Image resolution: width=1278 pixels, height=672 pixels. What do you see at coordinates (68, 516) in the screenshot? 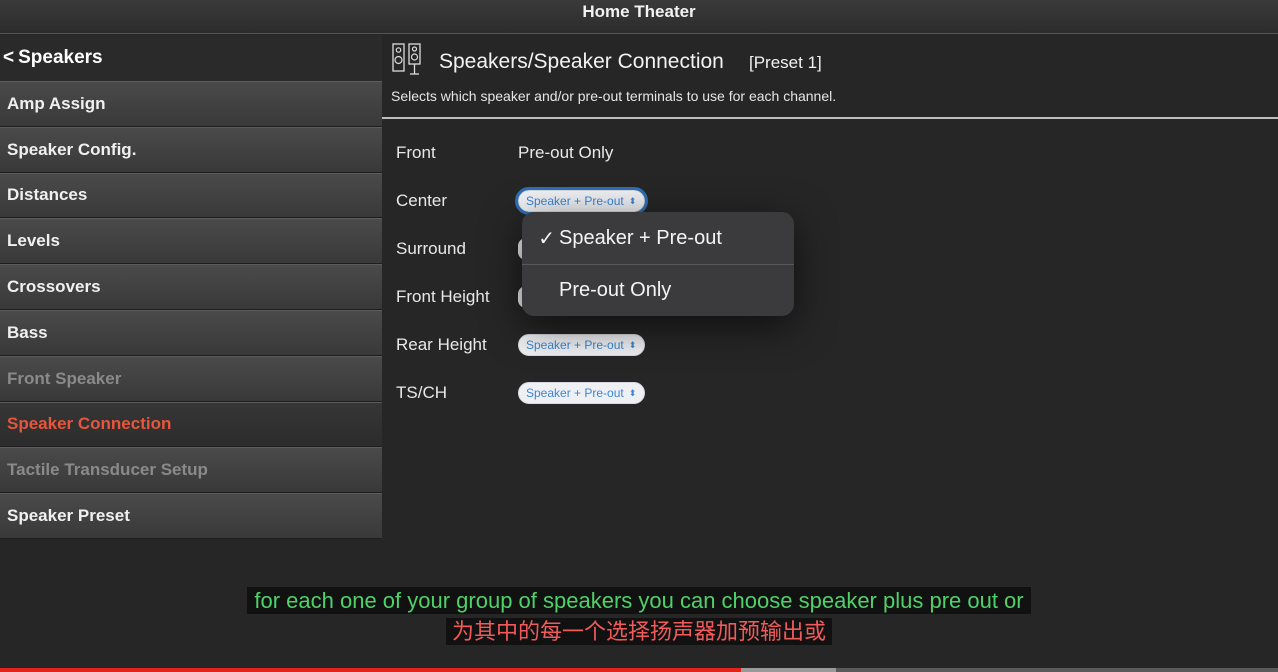
I see `sidebar-item-label: Speaker Preset` at bounding box center [68, 516].